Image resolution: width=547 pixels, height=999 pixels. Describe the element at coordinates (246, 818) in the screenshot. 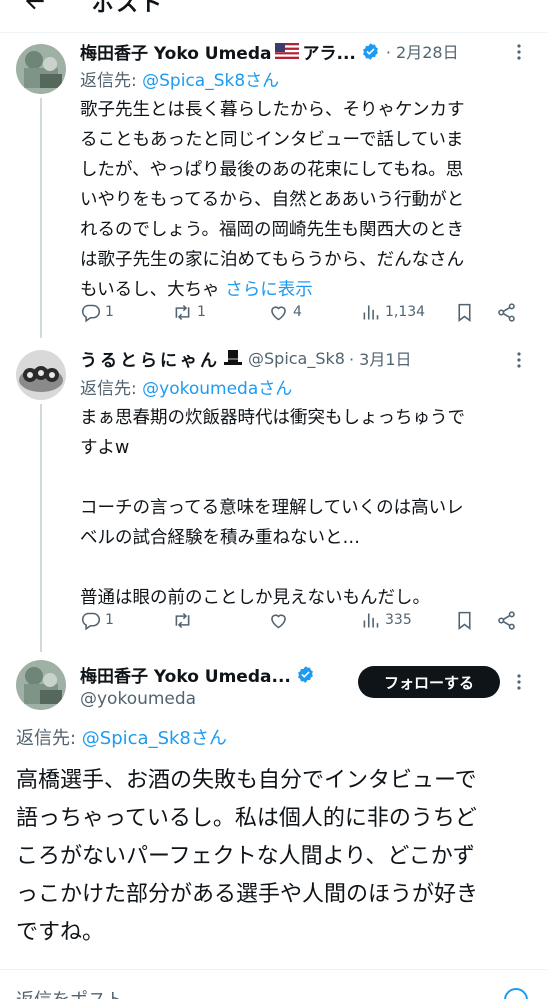

I see `text-line: 語っちゃっているし。私は個人的に非のうちど` at that location.